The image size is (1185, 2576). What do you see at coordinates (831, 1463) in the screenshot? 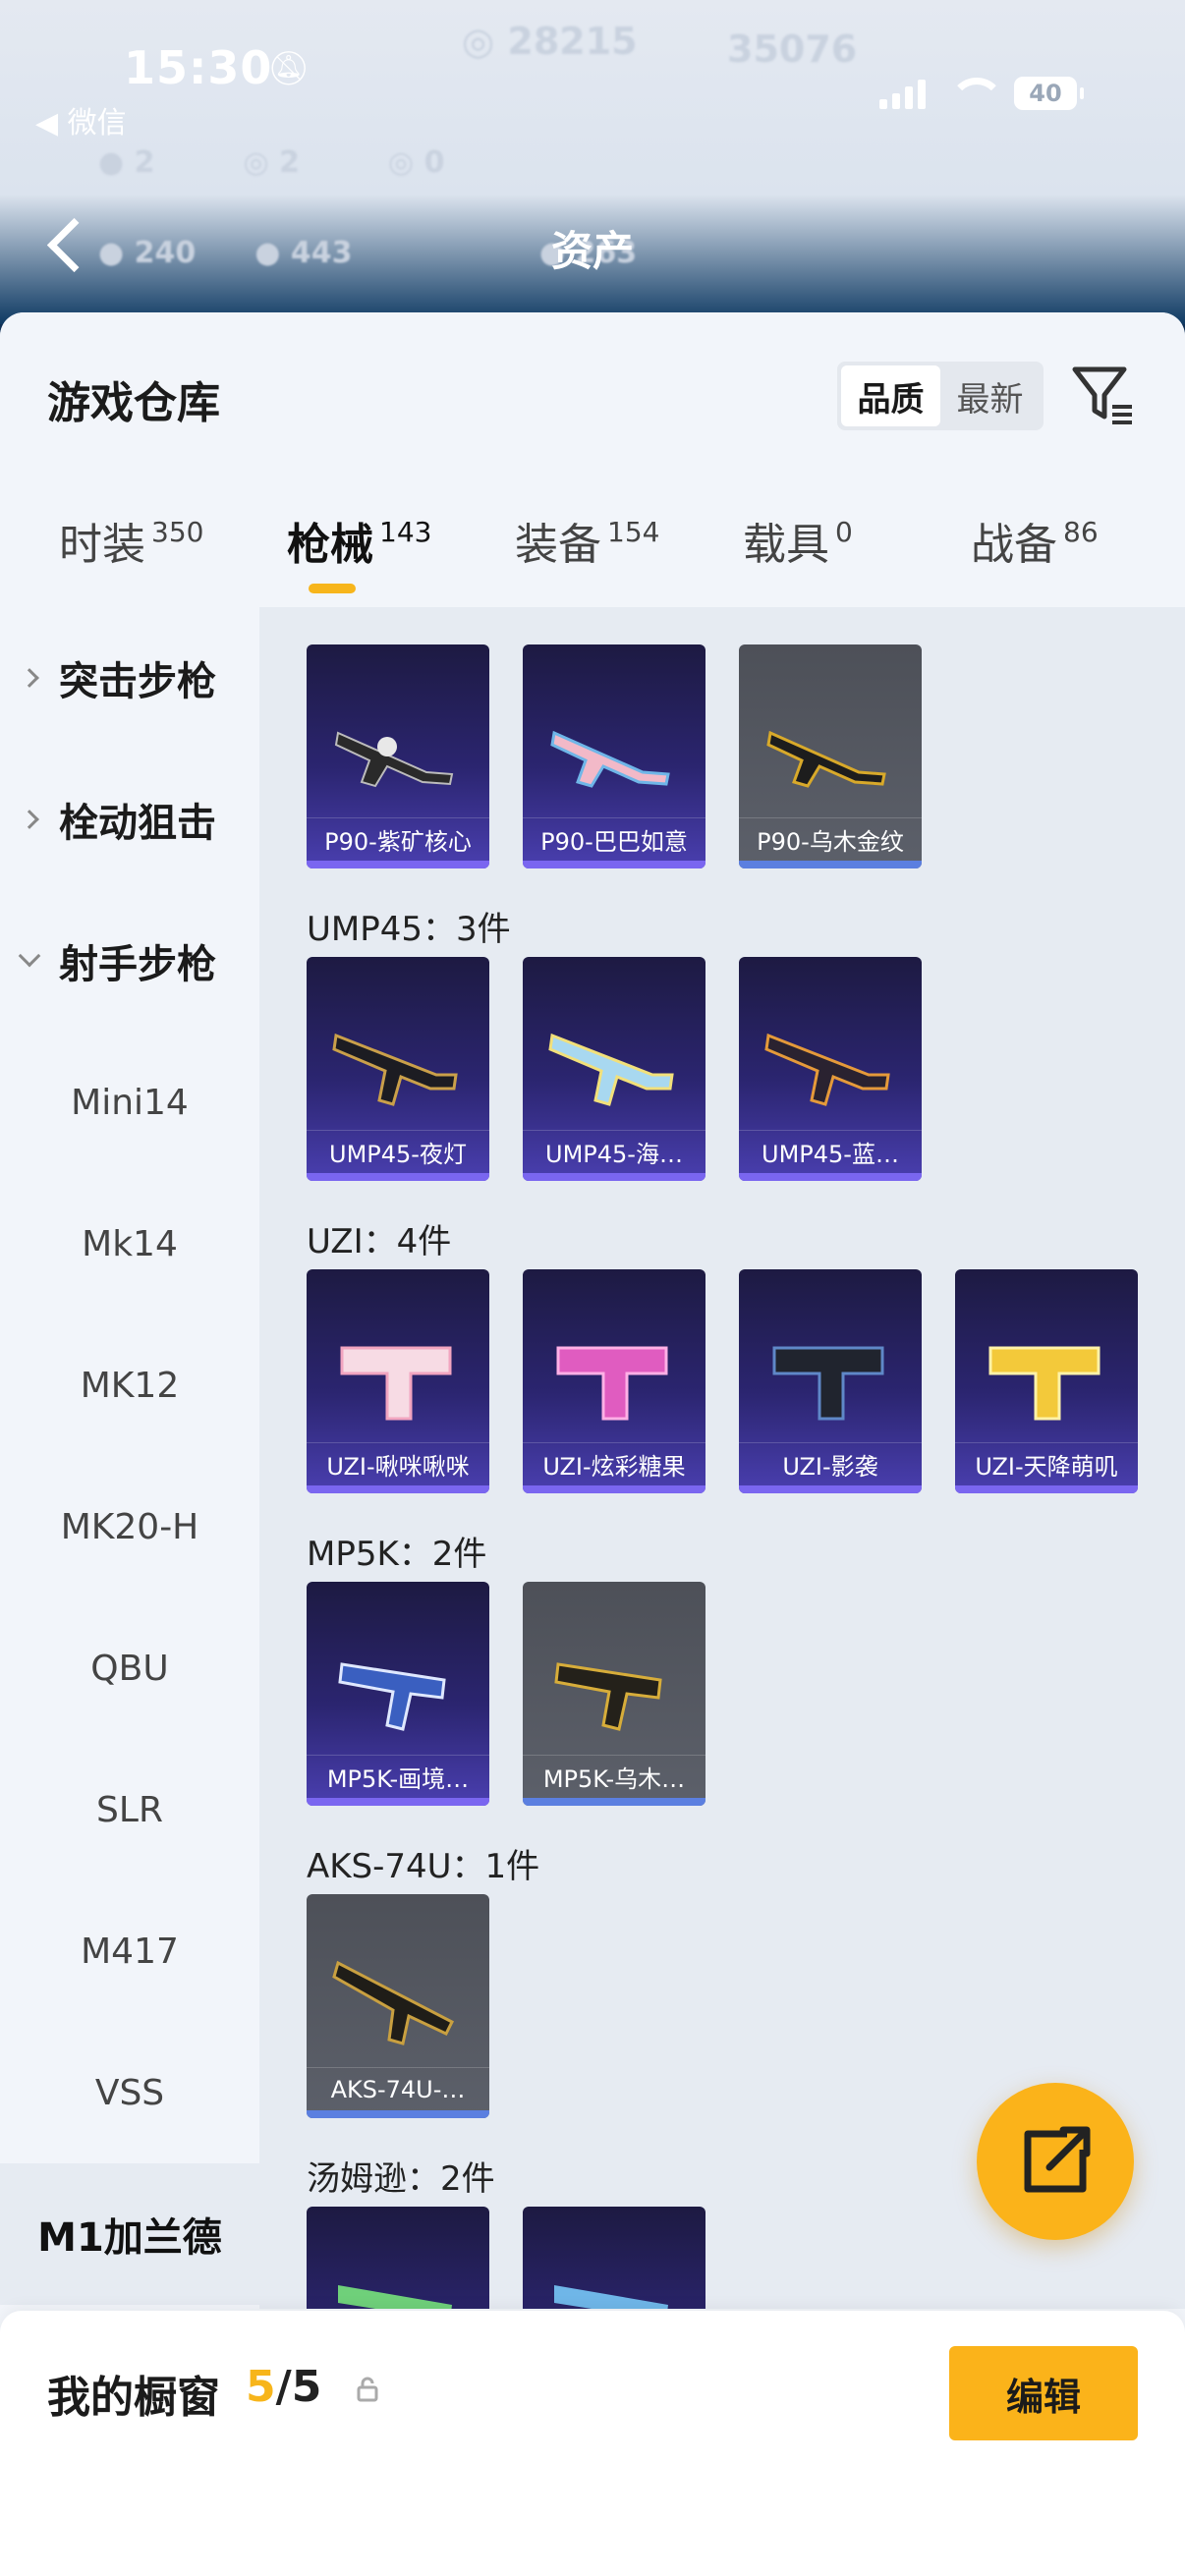
I see `skin-name: UZI-影袭` at bounding box center [831, 1463].